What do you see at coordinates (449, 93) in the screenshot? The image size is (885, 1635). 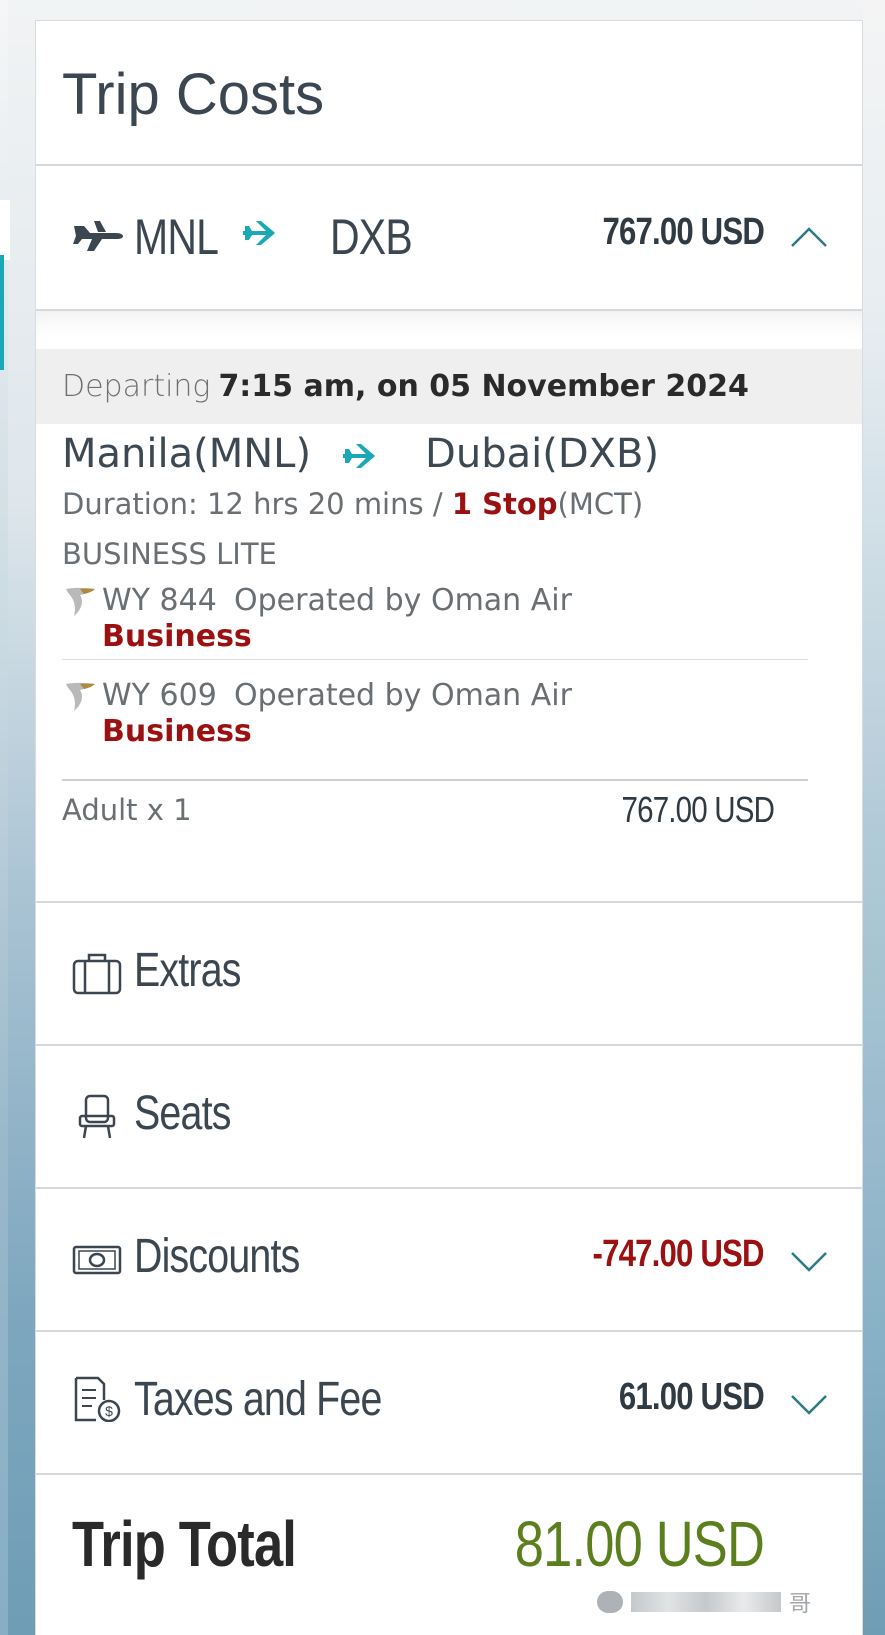 I see `page-title: Trip Costs` at bounding box center [449, 93].